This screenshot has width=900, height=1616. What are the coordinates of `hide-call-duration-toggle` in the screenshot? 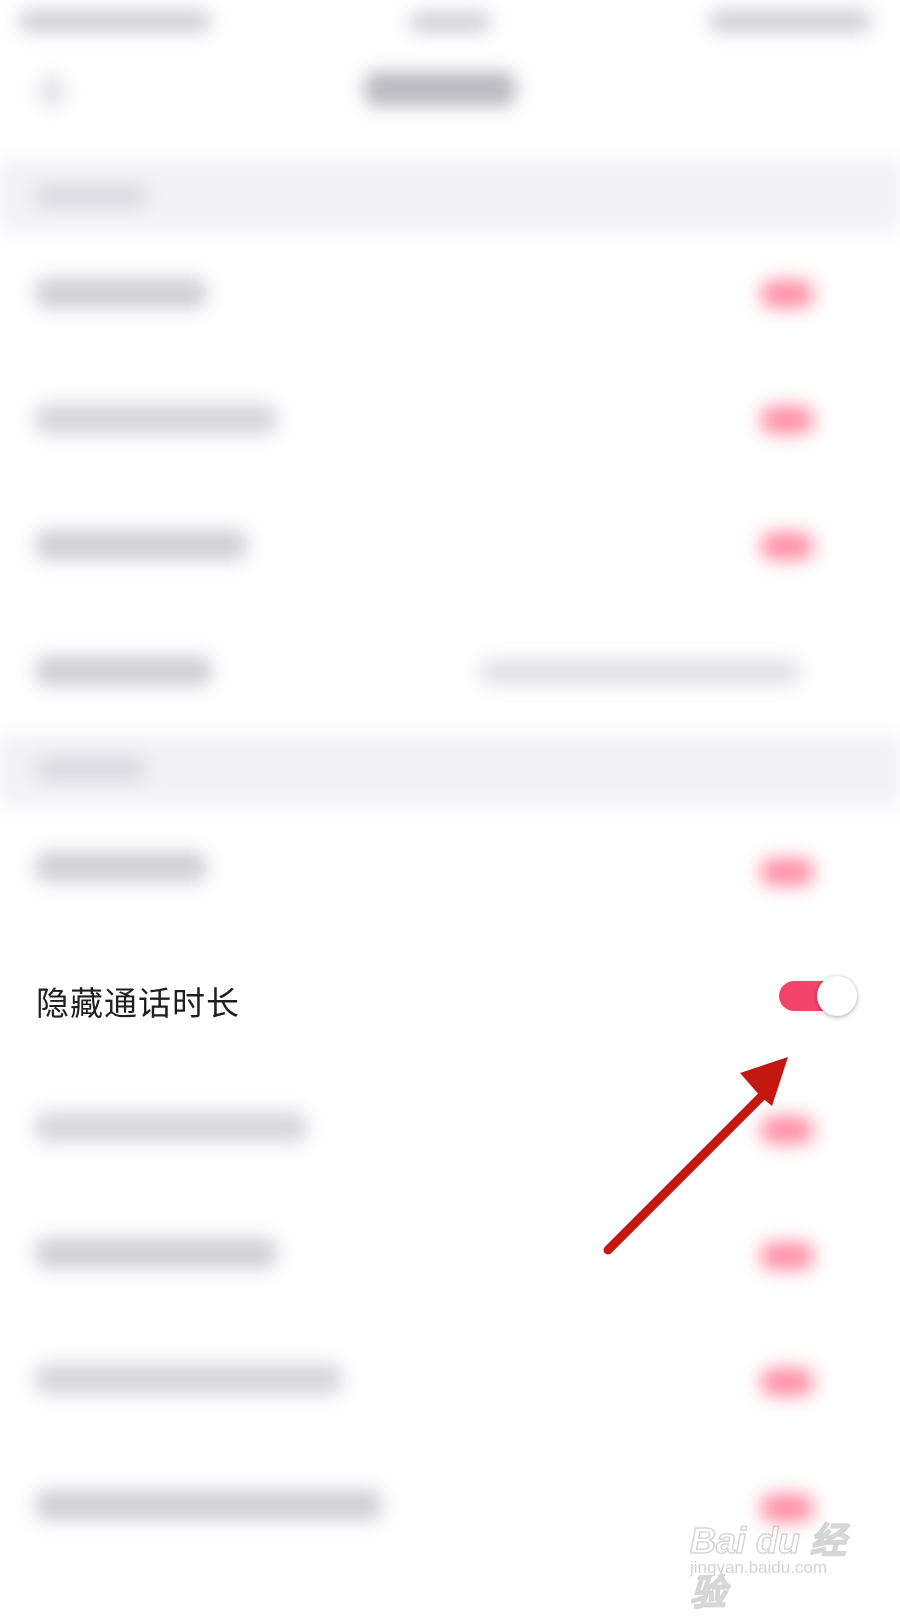 It's located at (818, 996).